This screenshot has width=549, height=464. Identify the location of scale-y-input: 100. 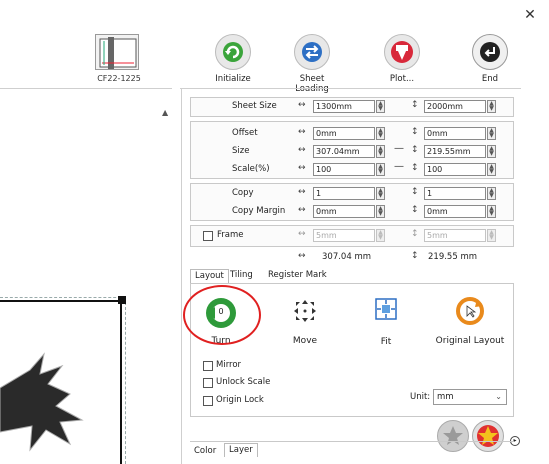
(455, 169).